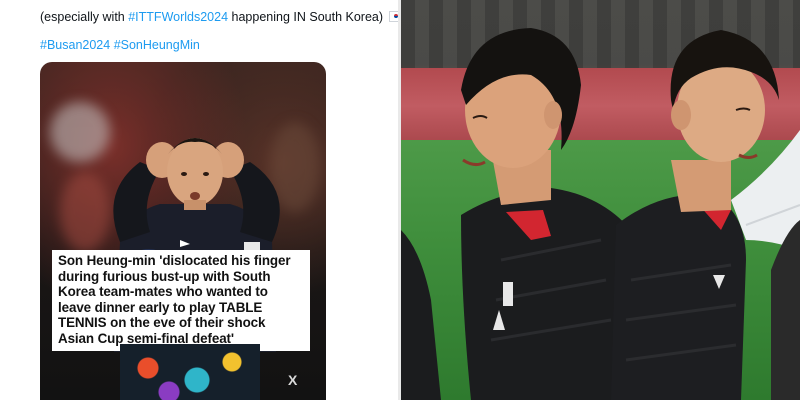  I want to click on x-logo-watermark: X, so click(293, 380).